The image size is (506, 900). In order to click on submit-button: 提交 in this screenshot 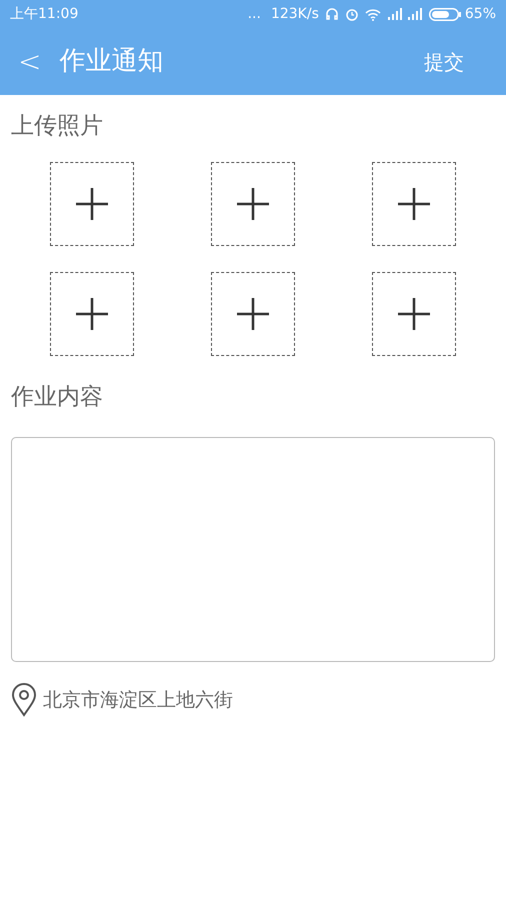, I will do `click(444, 61)`.